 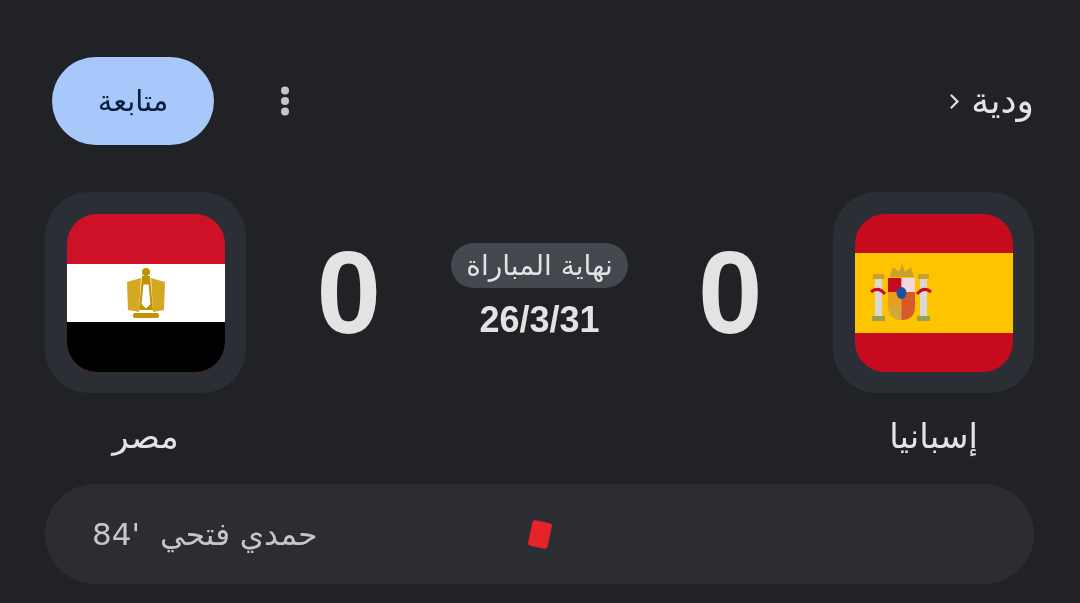 I want to click on match-status: نهاية المباراة, so click(x=539, y=265).